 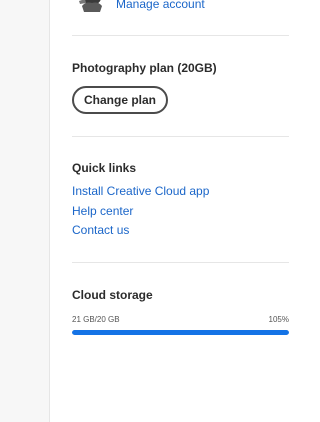 What do you see at coordinates (102, 211) in the screenshot?
I see `help-center-link: Help center` at bounding box center [102, 211].